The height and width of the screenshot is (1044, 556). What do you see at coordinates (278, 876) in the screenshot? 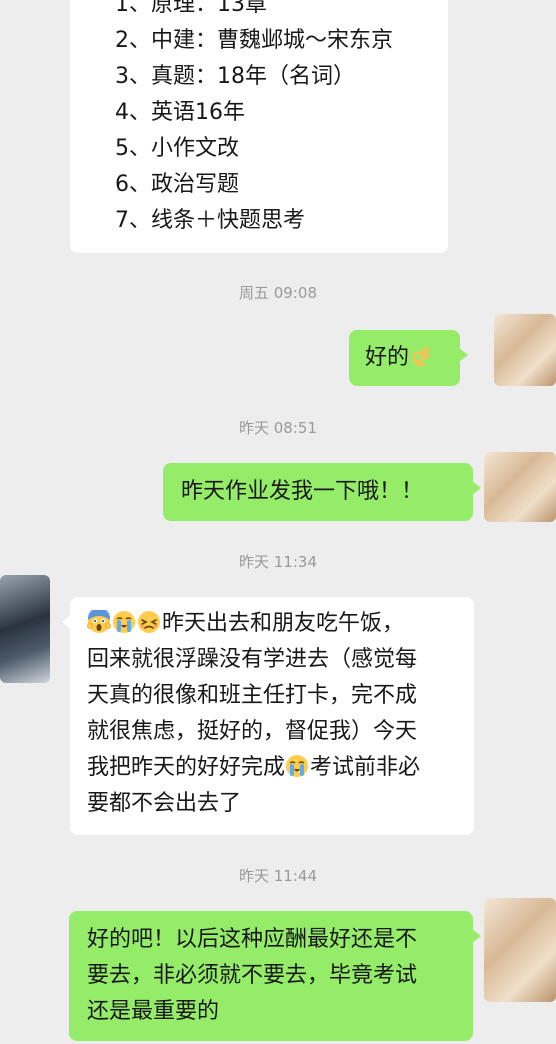
I see `timestamp: 昨天 11:44` at bounding box center [278, 876].